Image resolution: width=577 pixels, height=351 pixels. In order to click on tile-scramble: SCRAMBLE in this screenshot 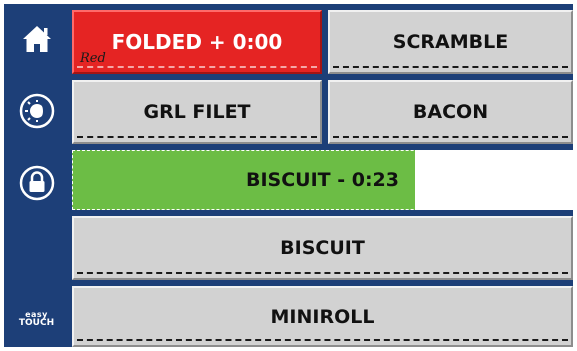, I will do `click(450, 42)`.